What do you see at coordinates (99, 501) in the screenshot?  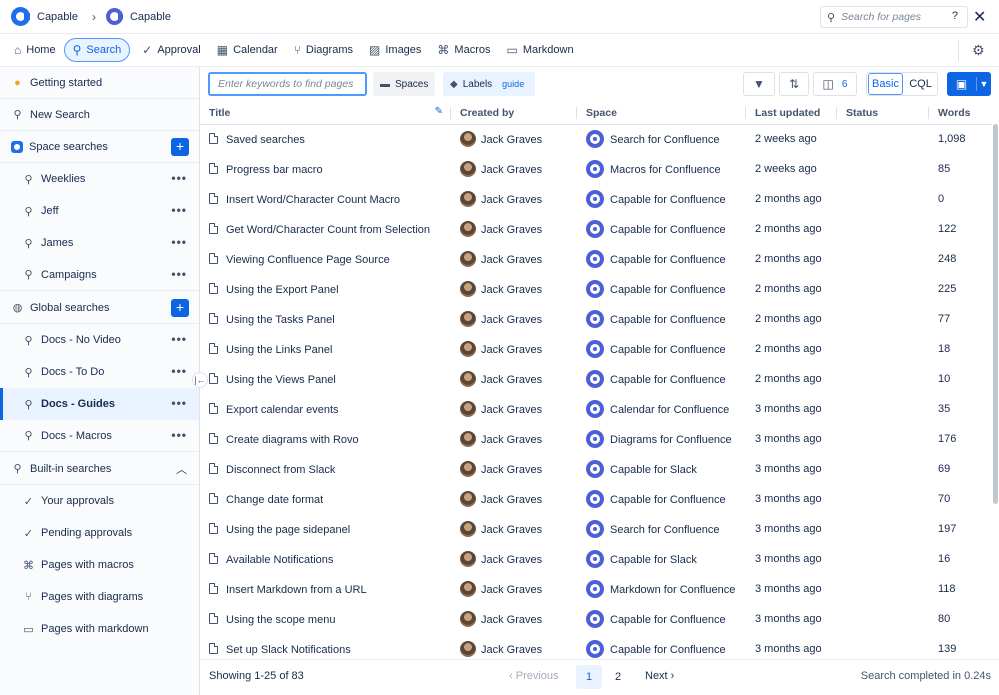 I see `sidebar-item-your-approvals: ✓ Your approvals` at bounding box center [99, 501].